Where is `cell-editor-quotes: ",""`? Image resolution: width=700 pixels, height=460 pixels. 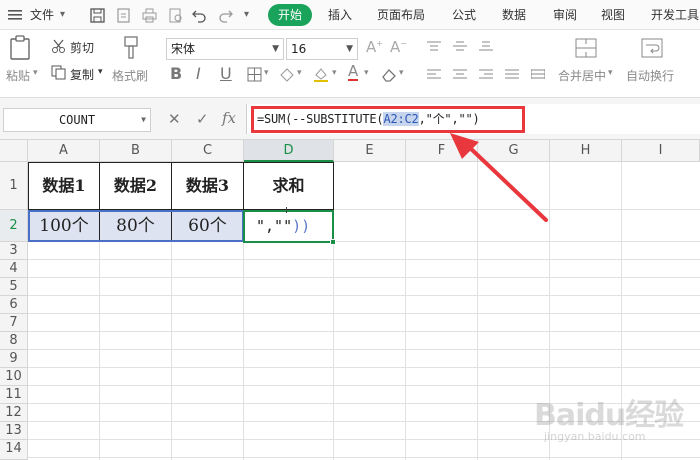
cell-editor-quotes: ","" is located at coordinates (274, 226).